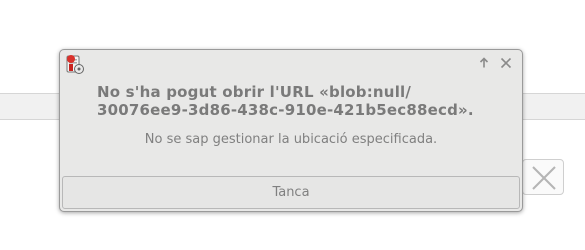 The height and width of the screenshot is (250, 585). I want to click on arrow-up-icon, so click(484, 63).